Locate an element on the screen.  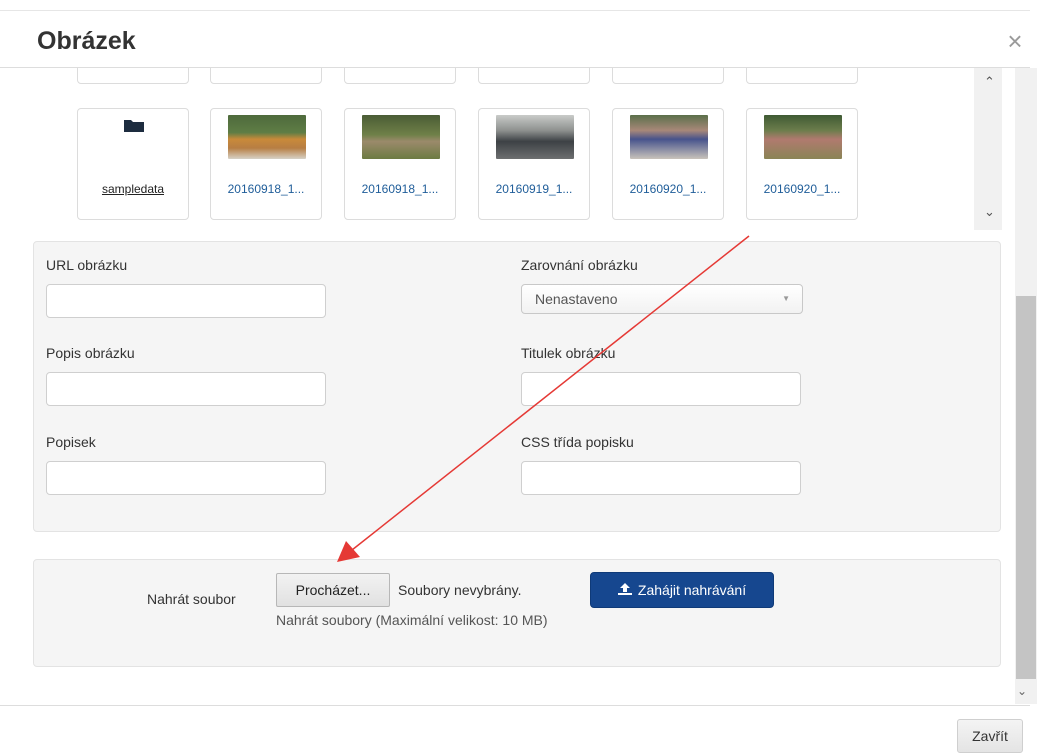
caption-class-label: CSS třída popisku is located at coordinates (577, 442).